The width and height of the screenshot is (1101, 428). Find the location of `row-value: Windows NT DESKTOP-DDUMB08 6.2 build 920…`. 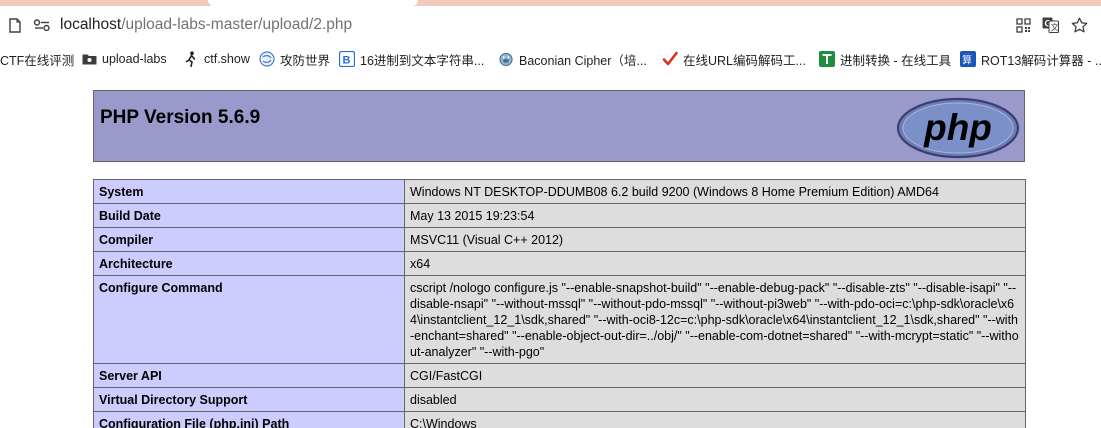

row-value: Windows NT DESKTOP-DDUMB08 6.2 build 920… is located at coordinates (715, 191).